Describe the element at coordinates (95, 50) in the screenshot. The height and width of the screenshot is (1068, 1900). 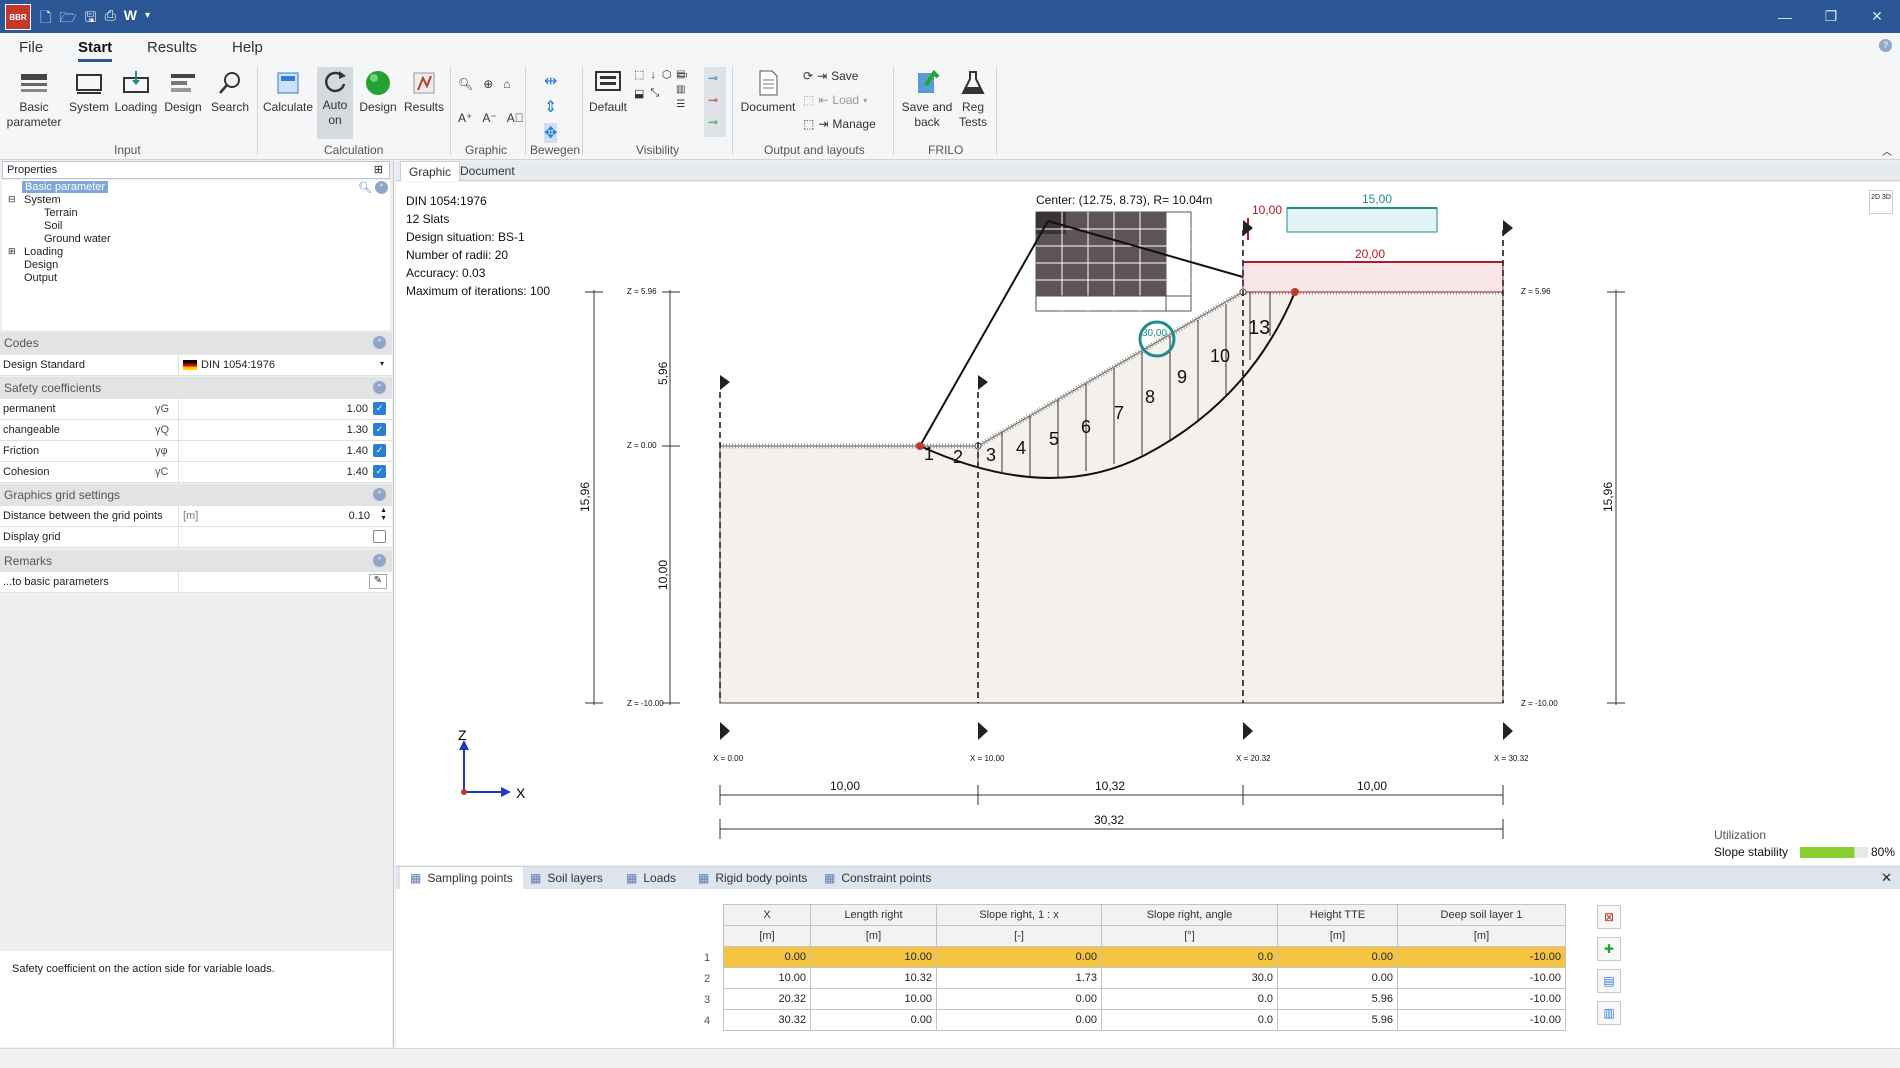
I see `menu-start: Start` at that location.